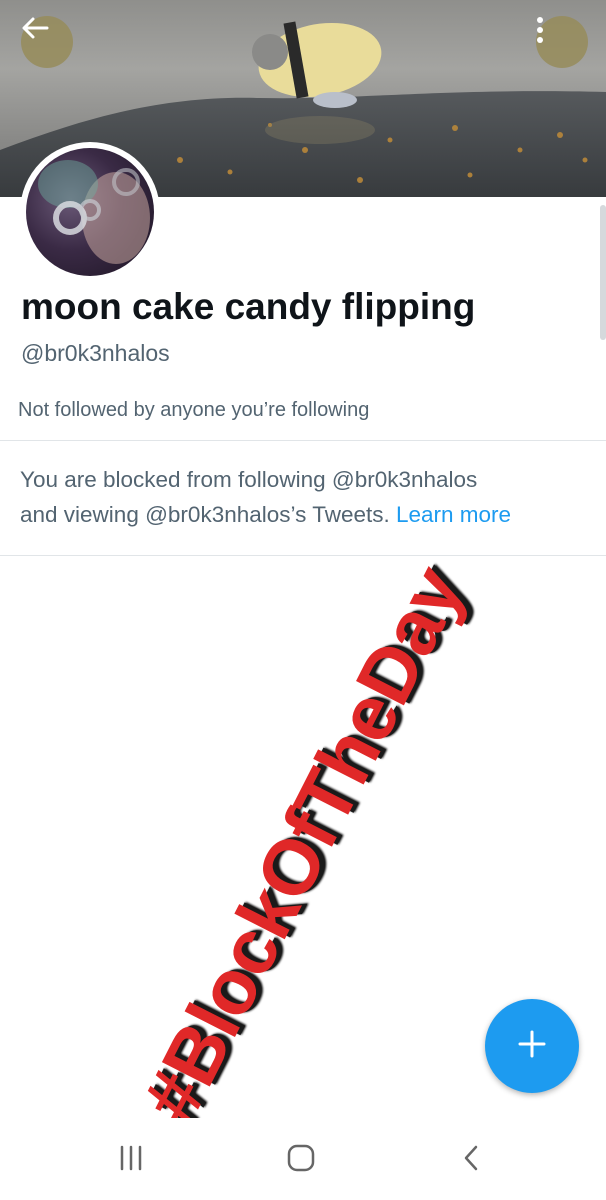 The image size is (606, 1200). Describe the element at coordinates (95, 353) in the screenshot. I see `profile-handle: @br0k3nhalos` at that location.